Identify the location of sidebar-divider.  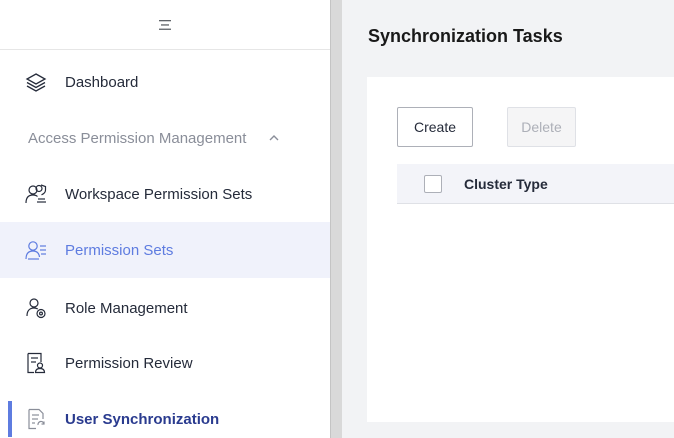
(336, 219).